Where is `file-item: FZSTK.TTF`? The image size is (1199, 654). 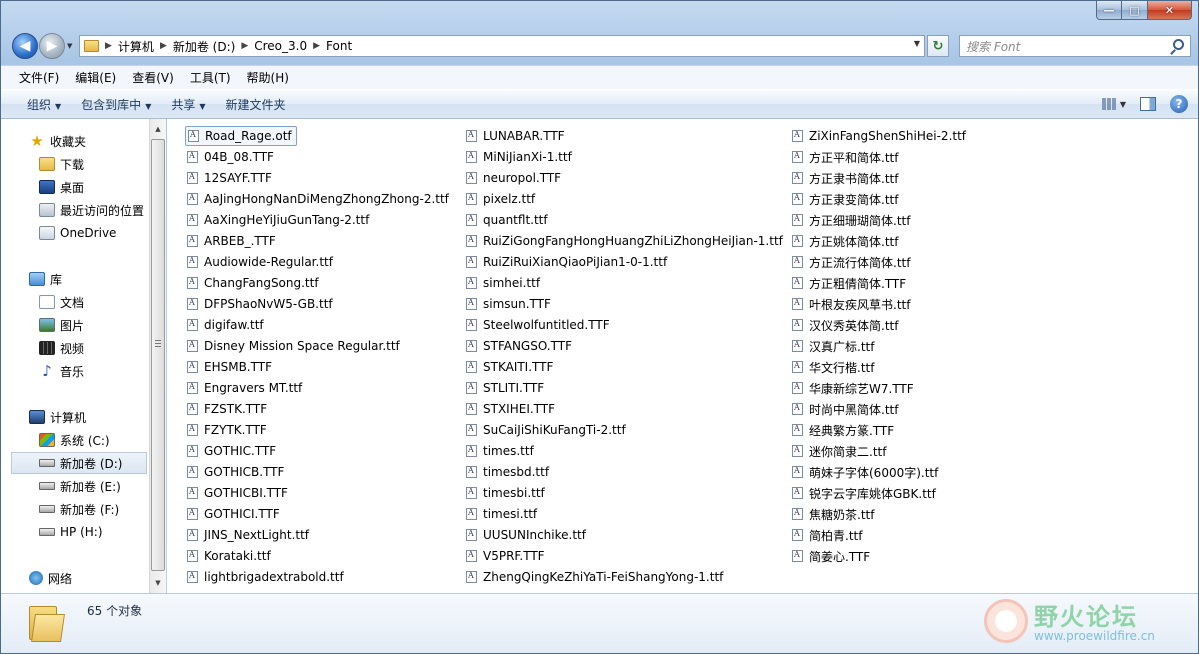
file-item: FZSTK.TTF is located at coordinates (228, 409).